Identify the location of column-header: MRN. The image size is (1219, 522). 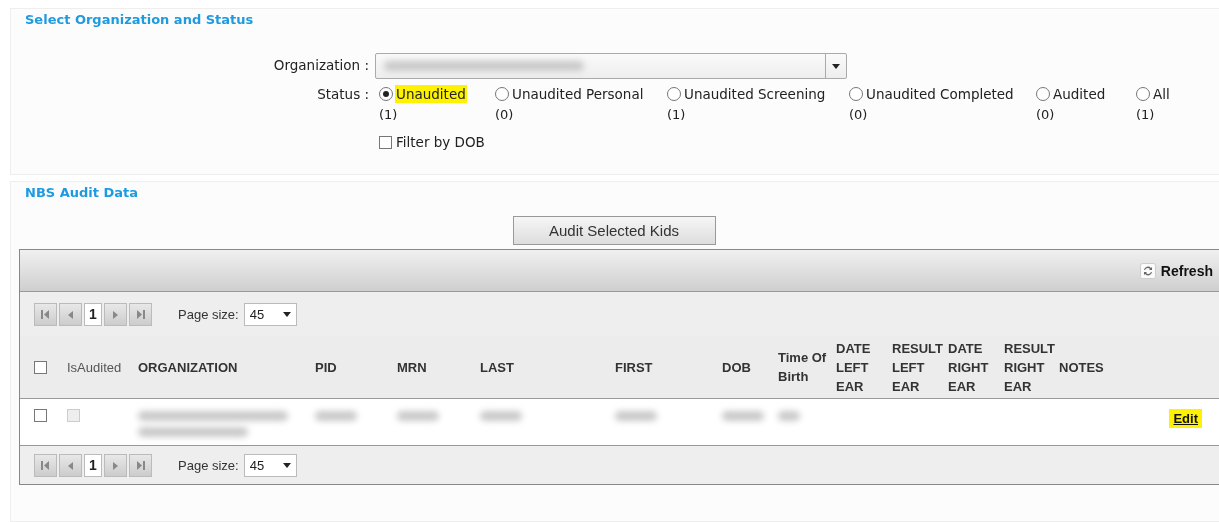
(438, 367).